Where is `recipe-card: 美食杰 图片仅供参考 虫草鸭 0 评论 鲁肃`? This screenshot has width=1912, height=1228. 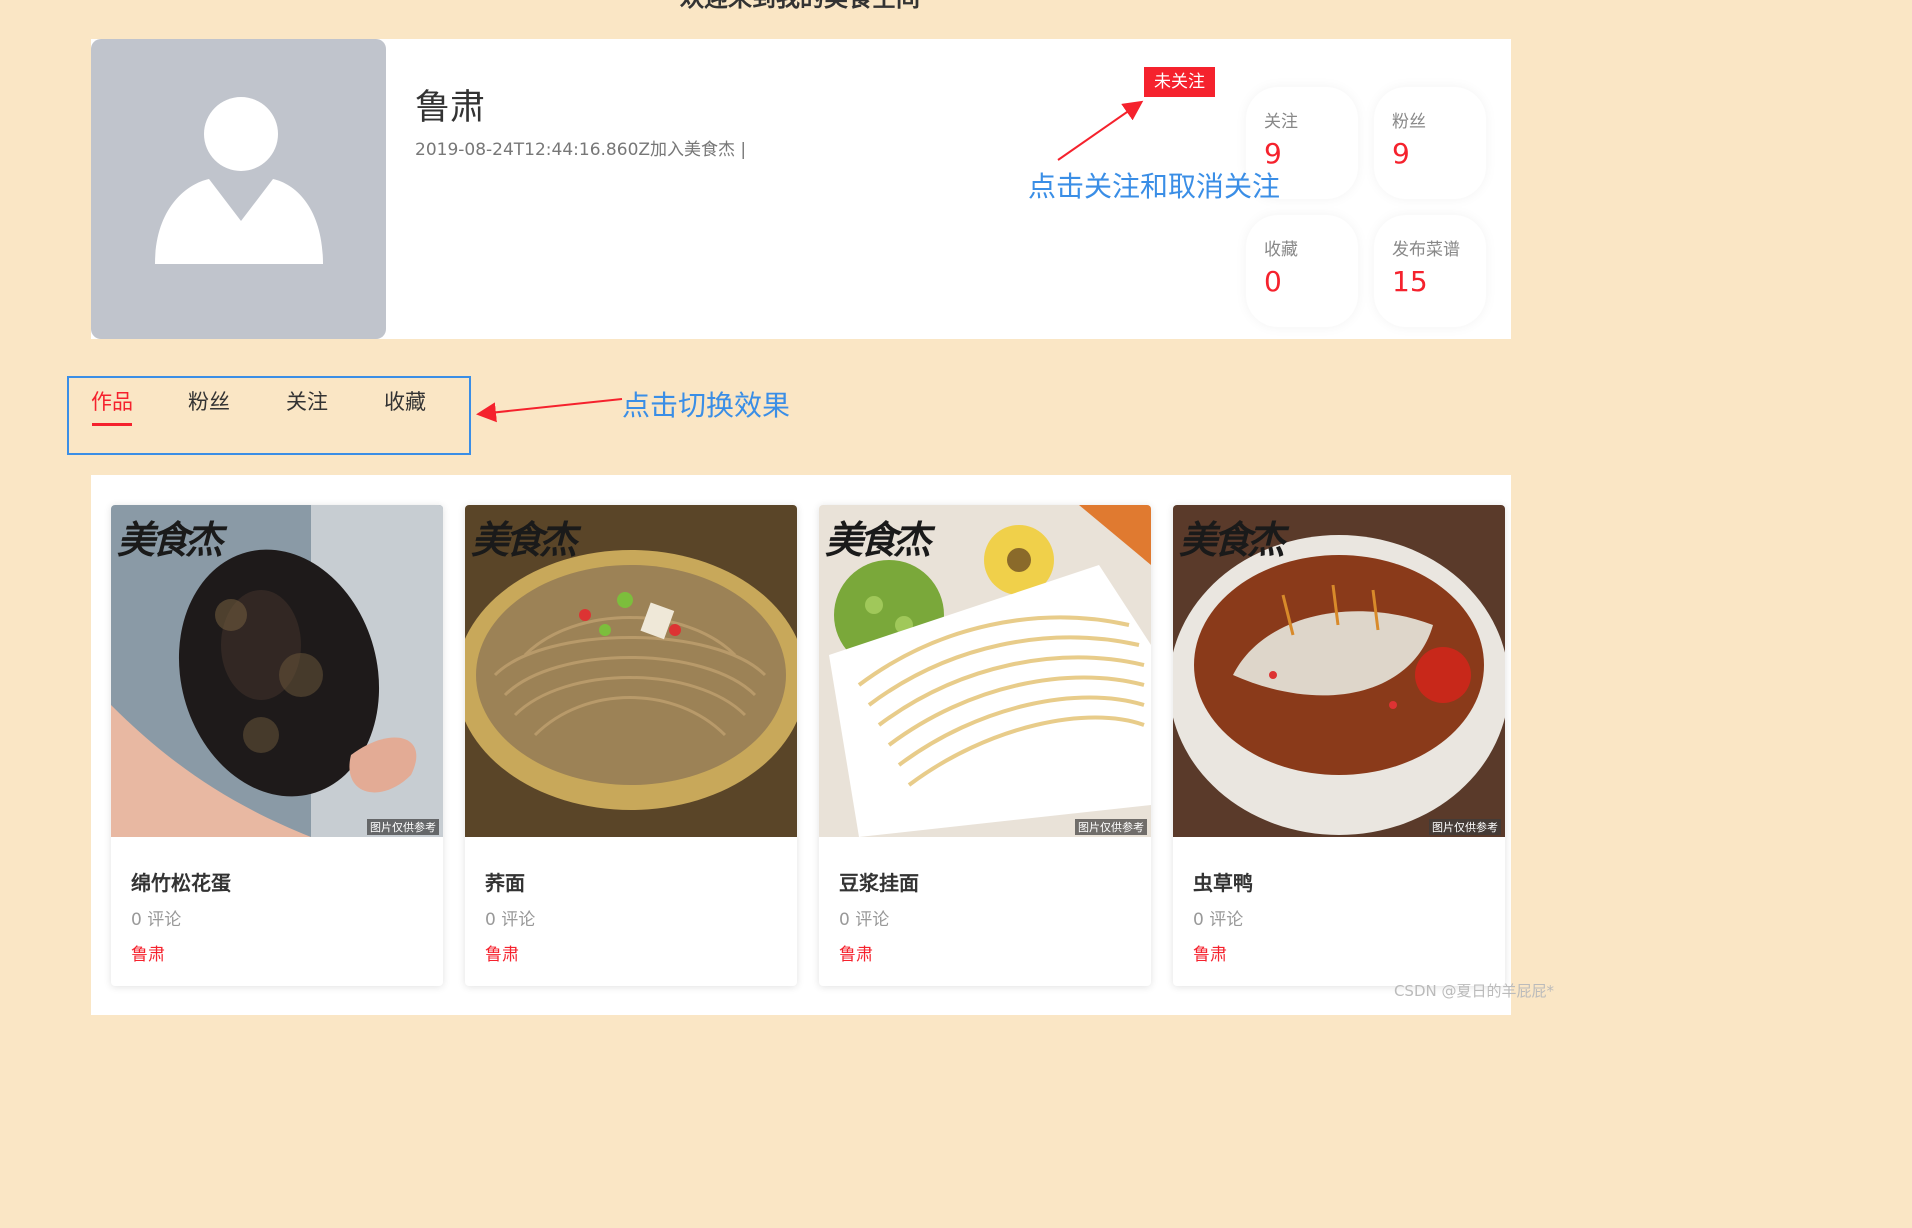 recipe-card: 美食杰 图片仅供参考 虫草鸭 0 评论 鲁肃 is located at coordinates (1339, 745).